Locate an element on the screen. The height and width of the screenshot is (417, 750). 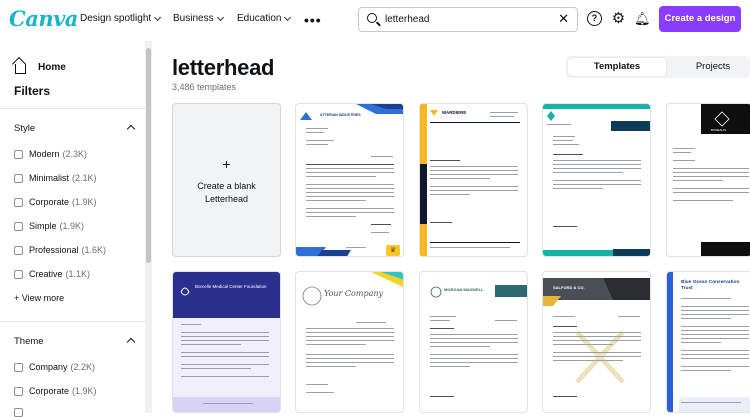
style-section-title: Style is located at coordinates (24, 128).